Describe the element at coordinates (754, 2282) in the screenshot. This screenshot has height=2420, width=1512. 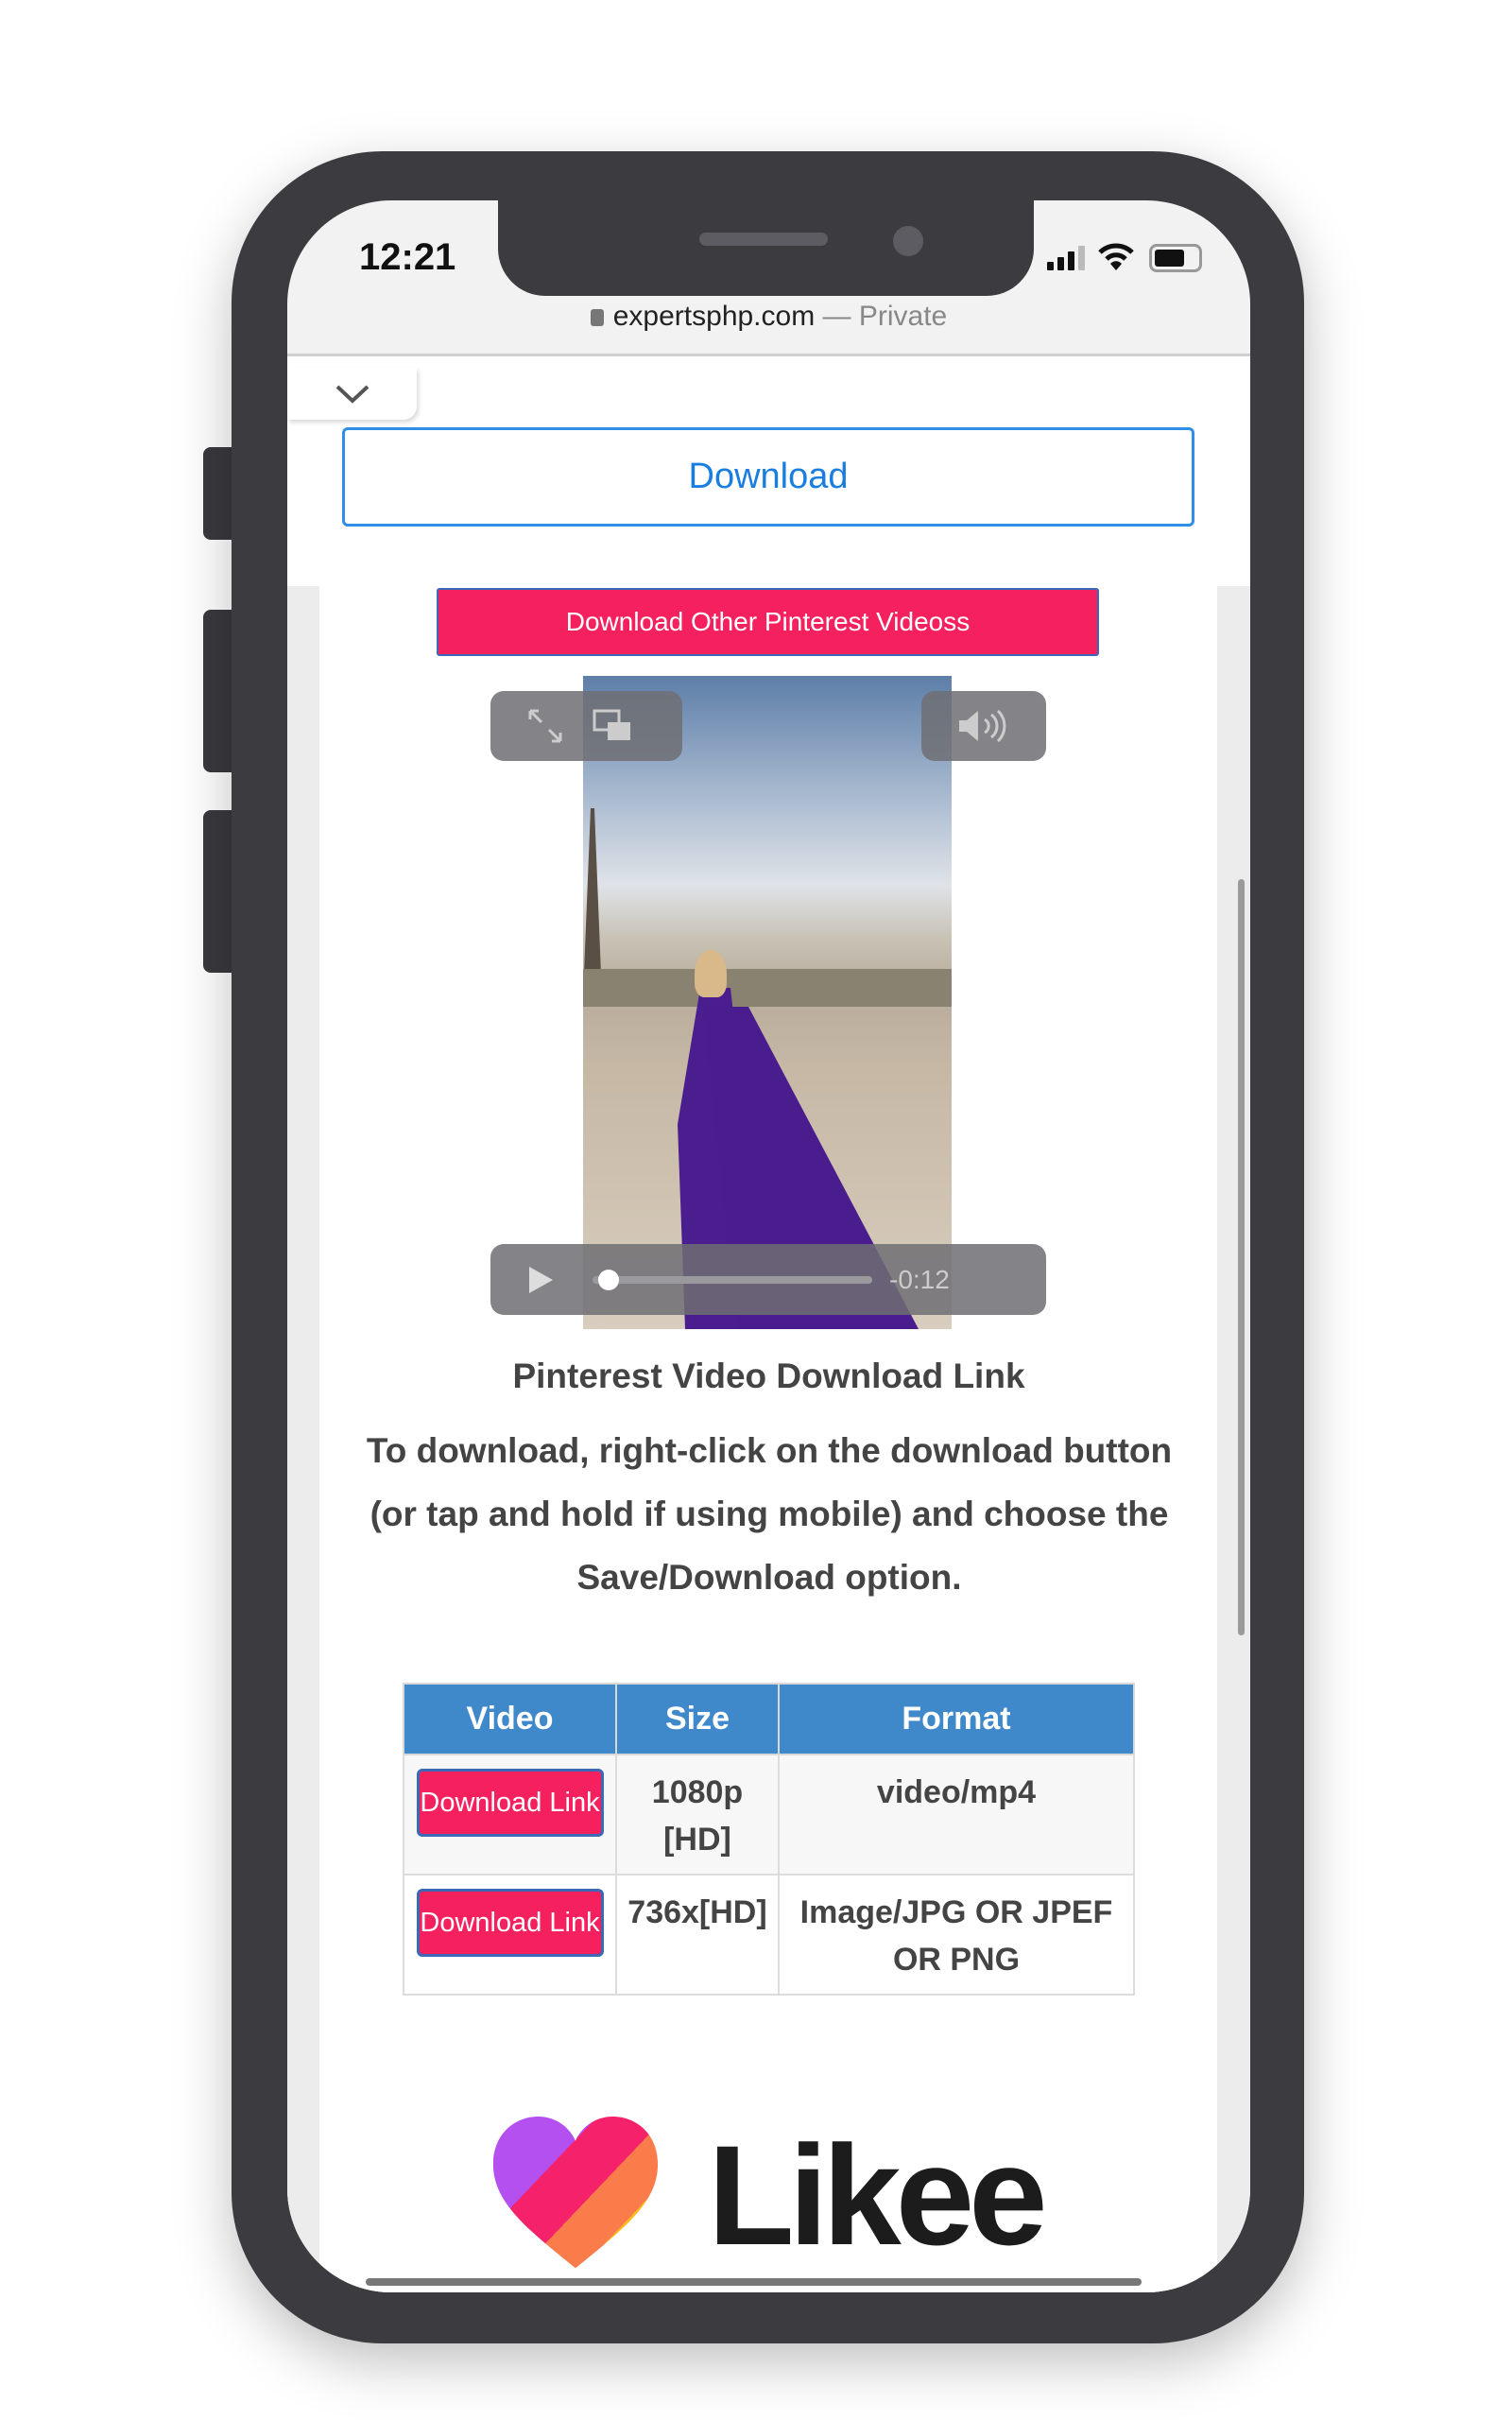
I see `home-indicator` at that location.